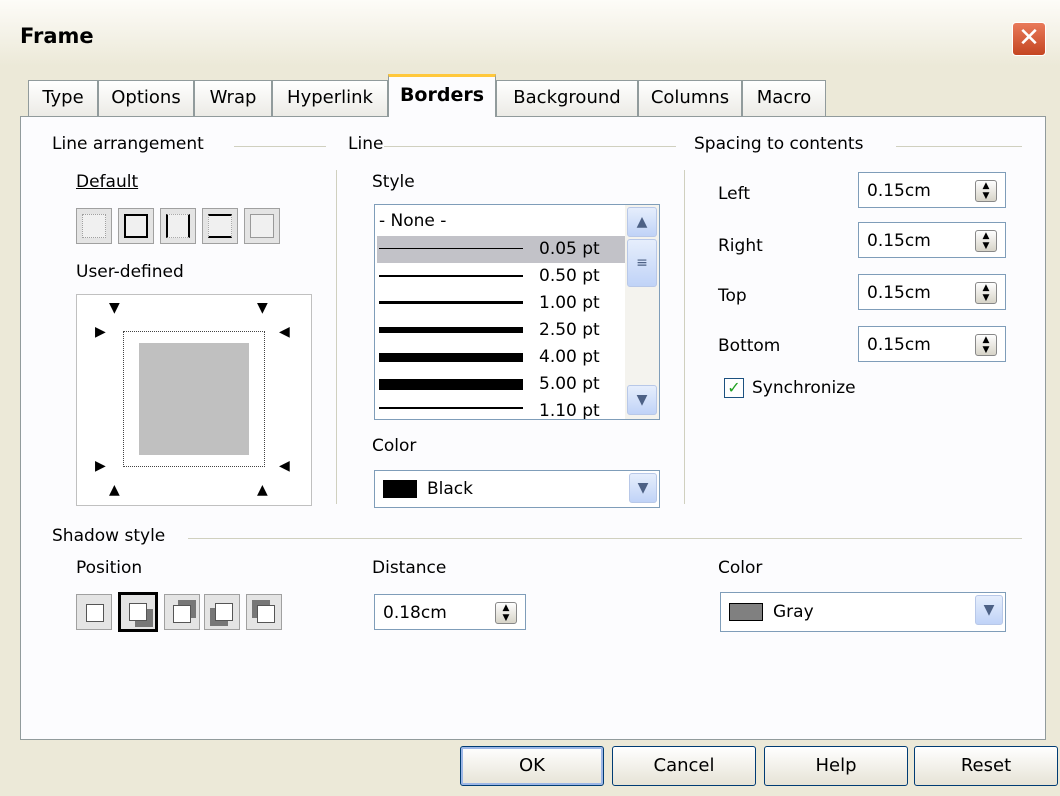 The width and height of the screenshot is (1060, 796). I want to click on window-title: Frame, so click(57, 36).